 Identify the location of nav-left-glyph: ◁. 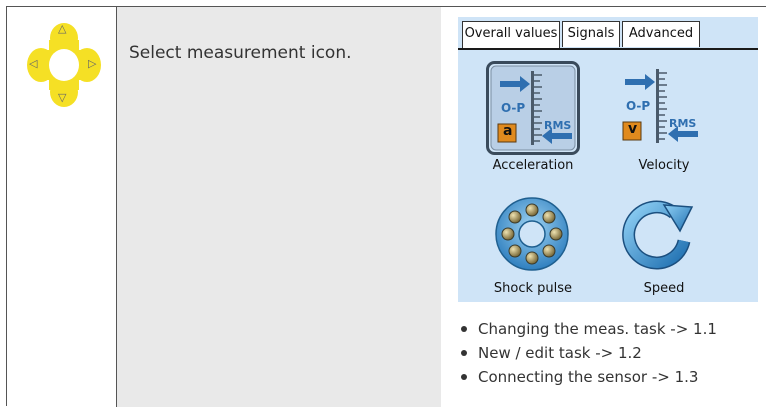
(33, 63).